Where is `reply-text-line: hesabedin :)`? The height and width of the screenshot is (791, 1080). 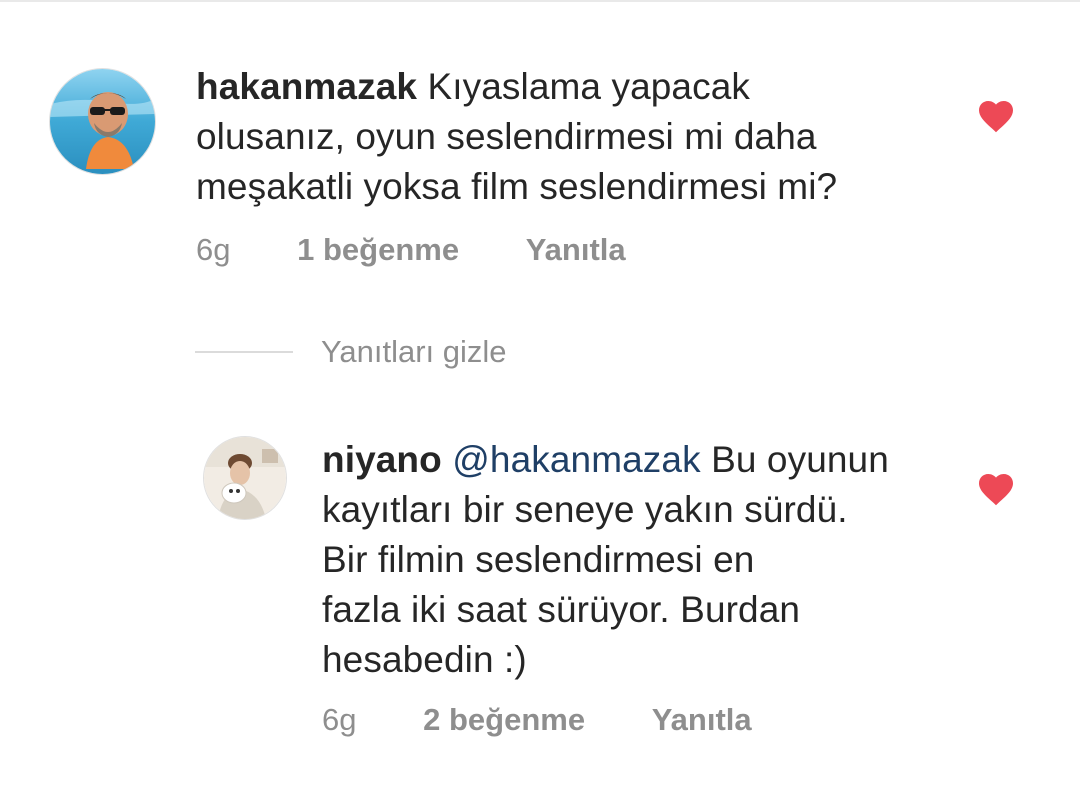
reply-text-line: hesabedin :) is located at coordinates (424, 659).